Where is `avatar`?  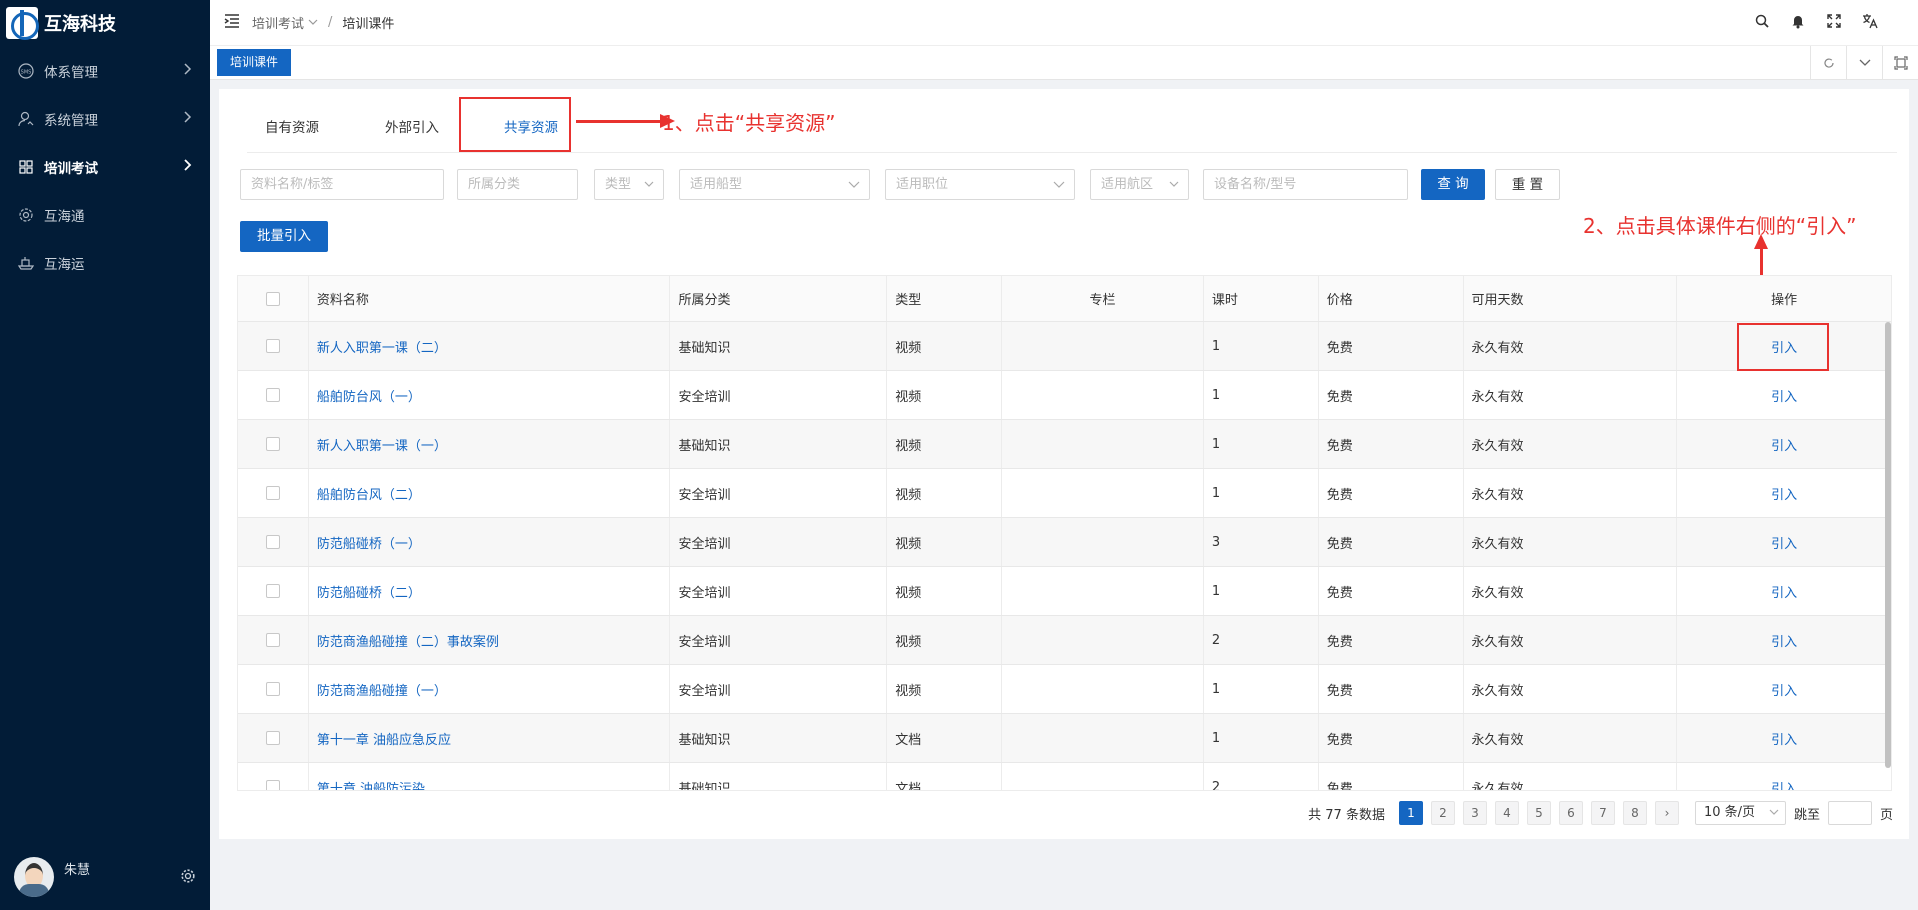
avatar is located at coordinates (34, 877).